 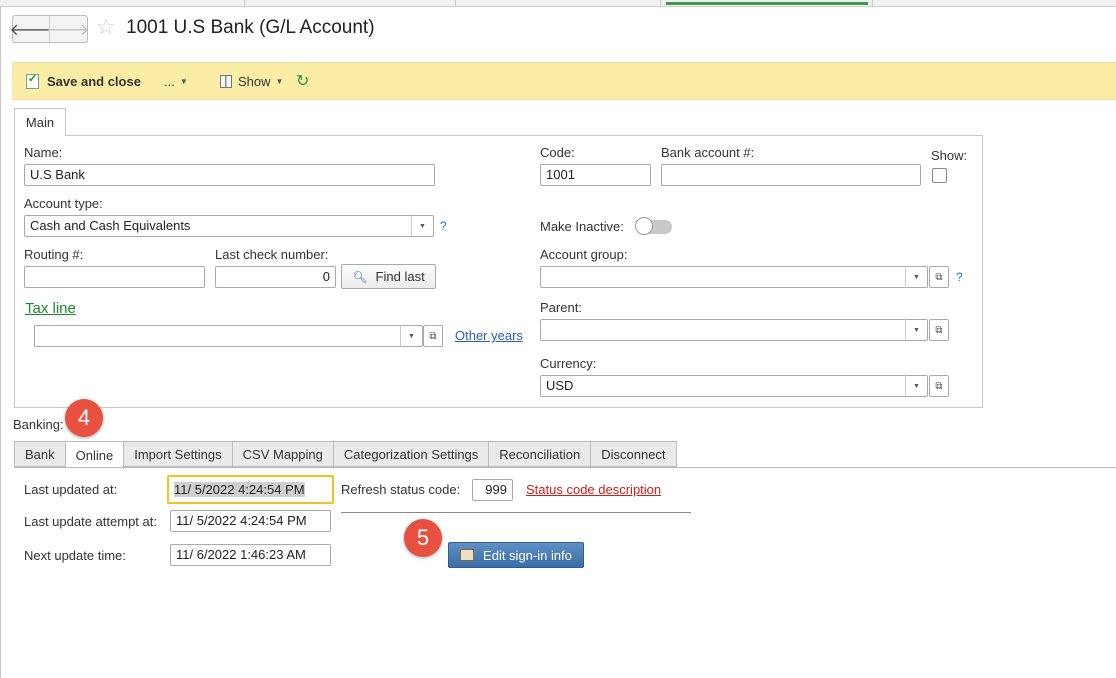 I want to click on last-updated-field: 11/ 5/2022 4:24:54 PM, so click(x=250, y=489).